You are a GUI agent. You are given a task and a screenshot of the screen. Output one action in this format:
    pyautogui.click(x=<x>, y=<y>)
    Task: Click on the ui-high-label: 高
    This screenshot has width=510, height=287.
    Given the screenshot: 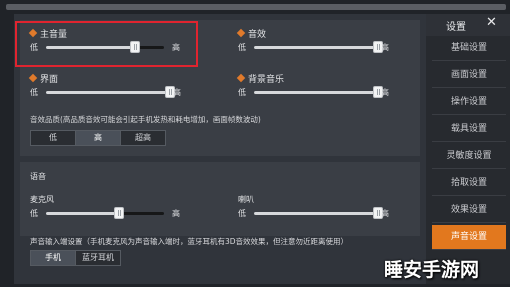 What is the action you would take?
    pyautogui.click(x=177, y=92)
    